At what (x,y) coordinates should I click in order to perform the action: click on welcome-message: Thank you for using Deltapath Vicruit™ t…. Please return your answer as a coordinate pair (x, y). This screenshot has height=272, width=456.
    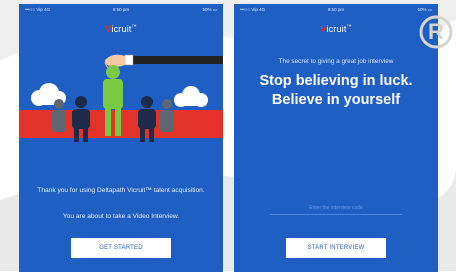
    Looking at the image, I should click on (121, 190).